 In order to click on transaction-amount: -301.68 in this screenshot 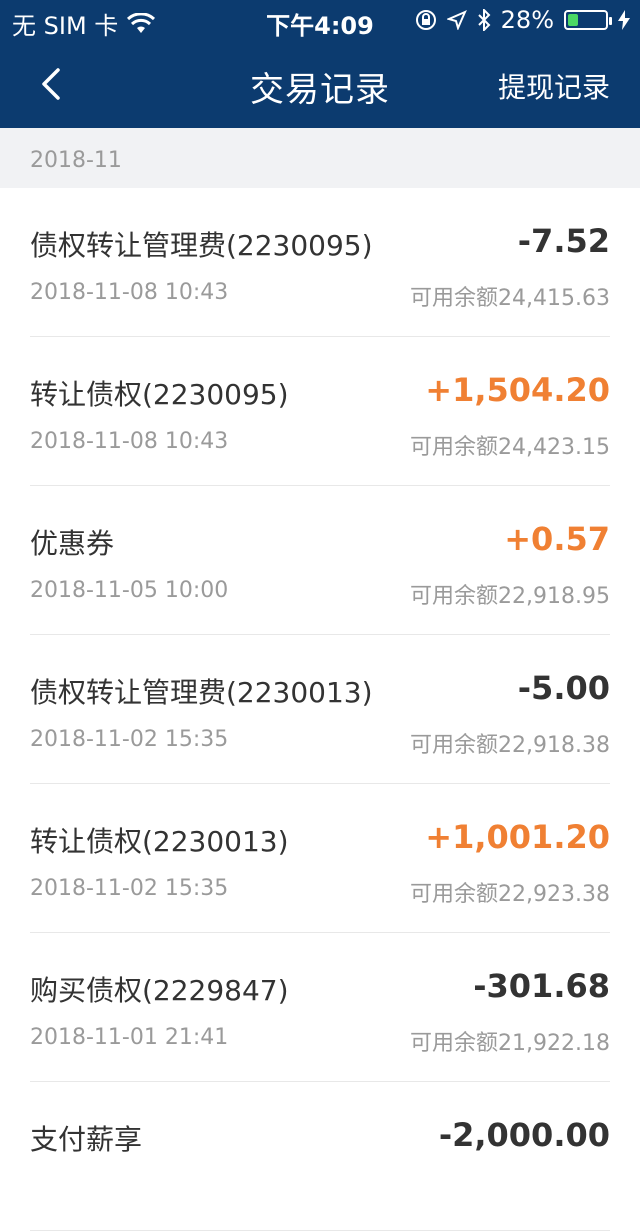, I will do `click(541, 986)`.